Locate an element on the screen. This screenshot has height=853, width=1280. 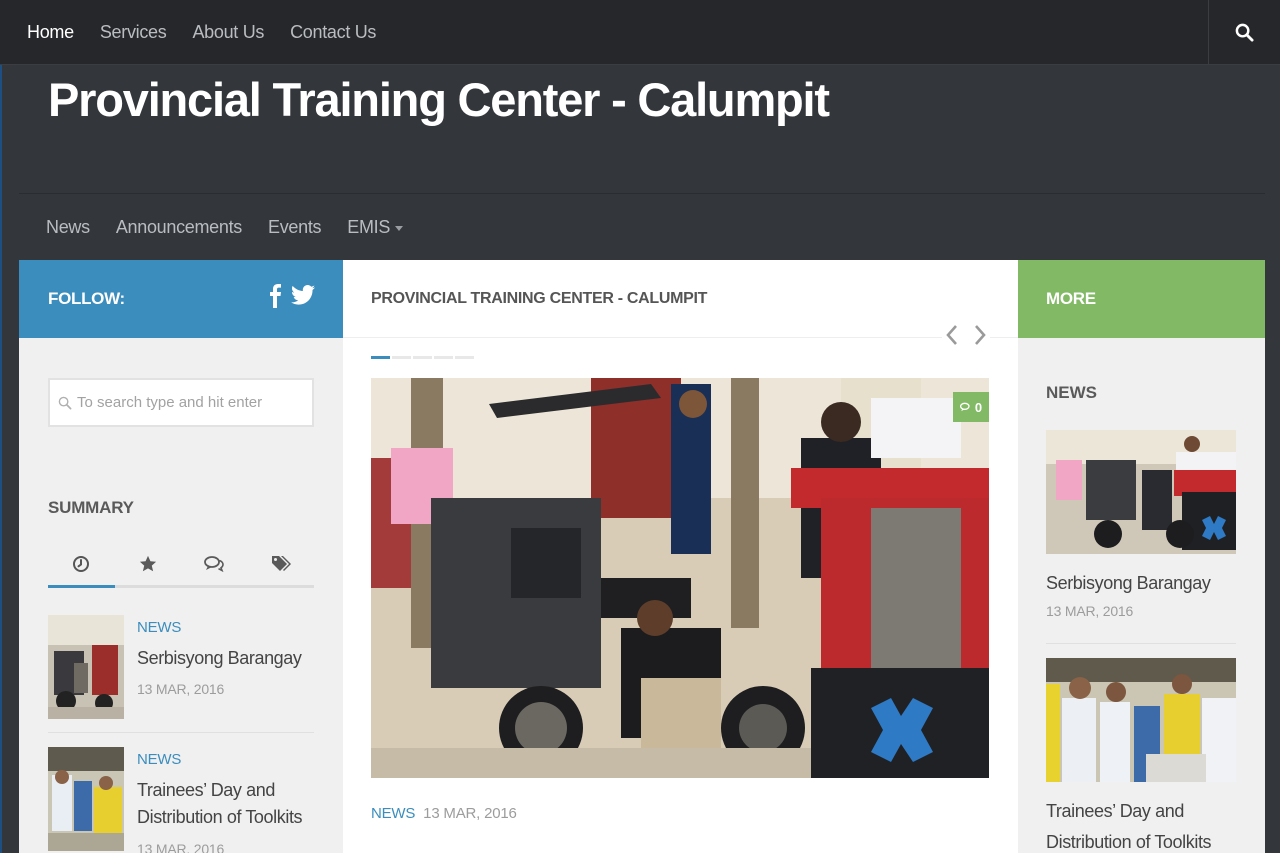
slider-indicators is located at coordinates (422, 357).